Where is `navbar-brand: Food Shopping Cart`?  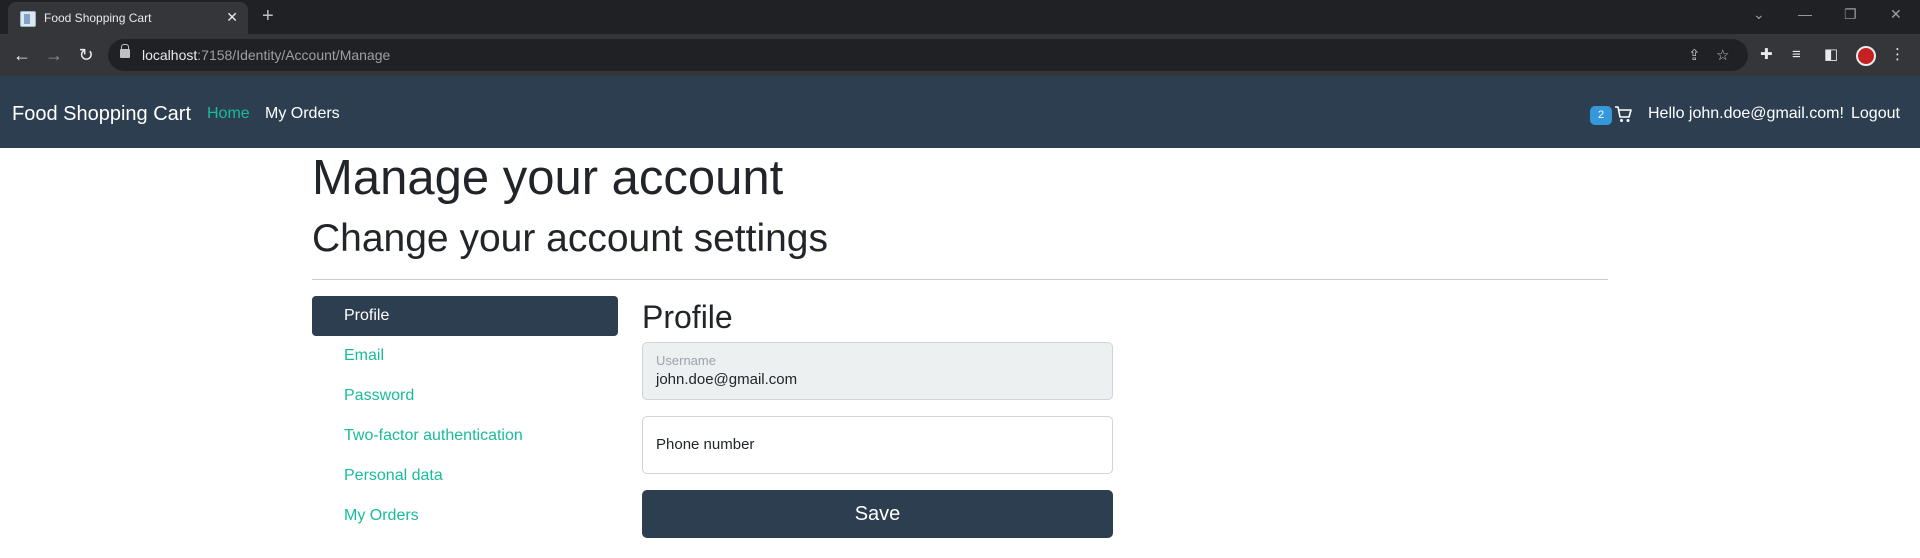 navbar-brand: Food Shopping Cart is located at coordinates (101, 114).